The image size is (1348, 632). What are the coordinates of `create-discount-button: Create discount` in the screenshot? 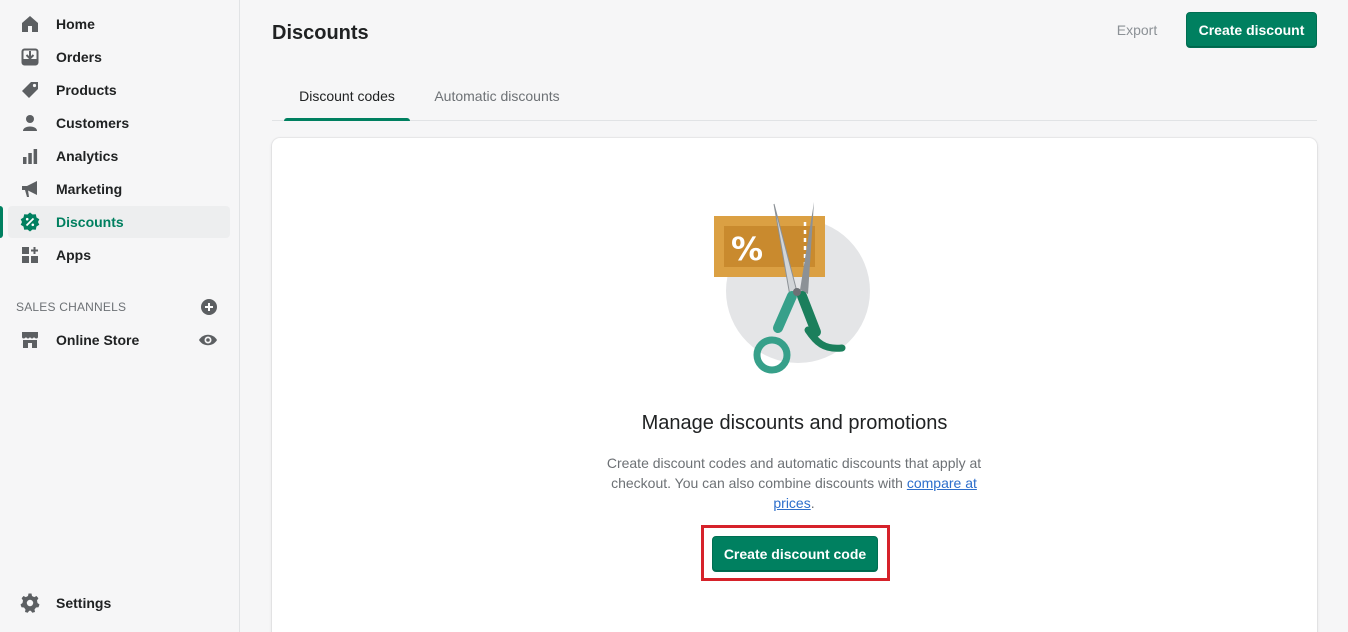 It's located at (1251, 30).